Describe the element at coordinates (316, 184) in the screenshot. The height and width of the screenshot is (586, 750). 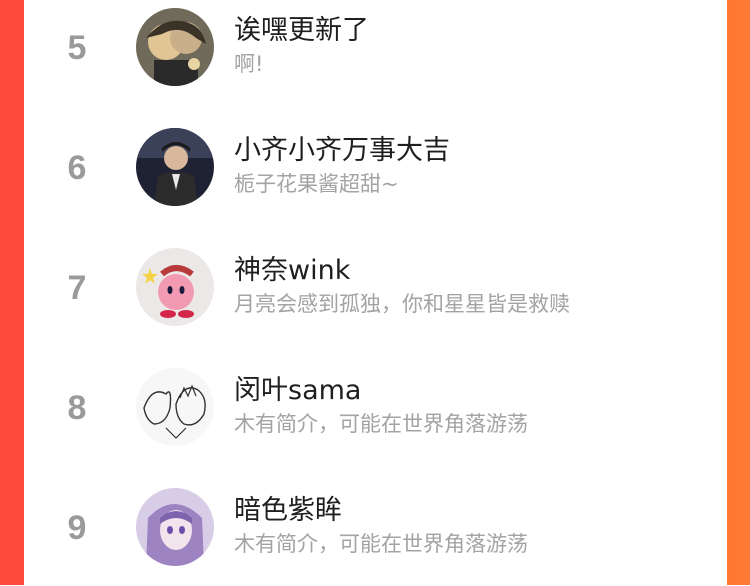
I see `user-bio: 栀子花果酱超甜~` at that location.